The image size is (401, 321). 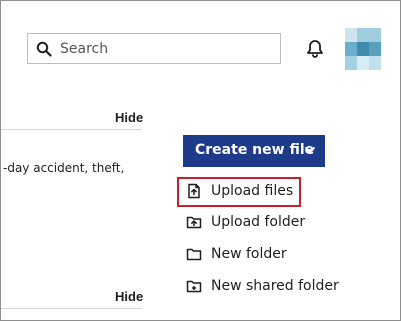 I want to click on search-box, so click(x=154, y=48).